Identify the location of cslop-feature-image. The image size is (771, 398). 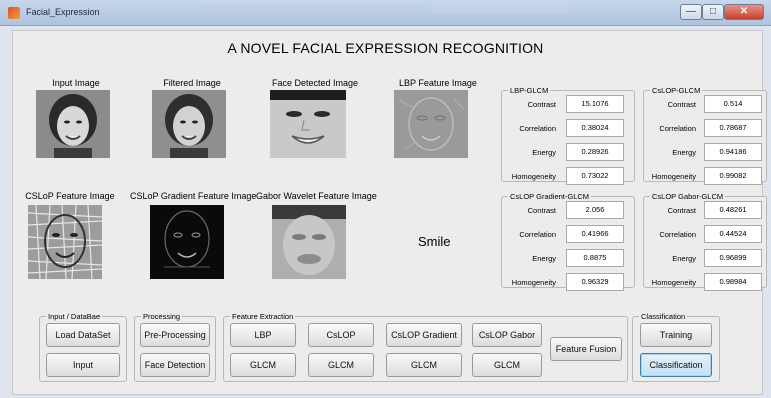
(65, 242).